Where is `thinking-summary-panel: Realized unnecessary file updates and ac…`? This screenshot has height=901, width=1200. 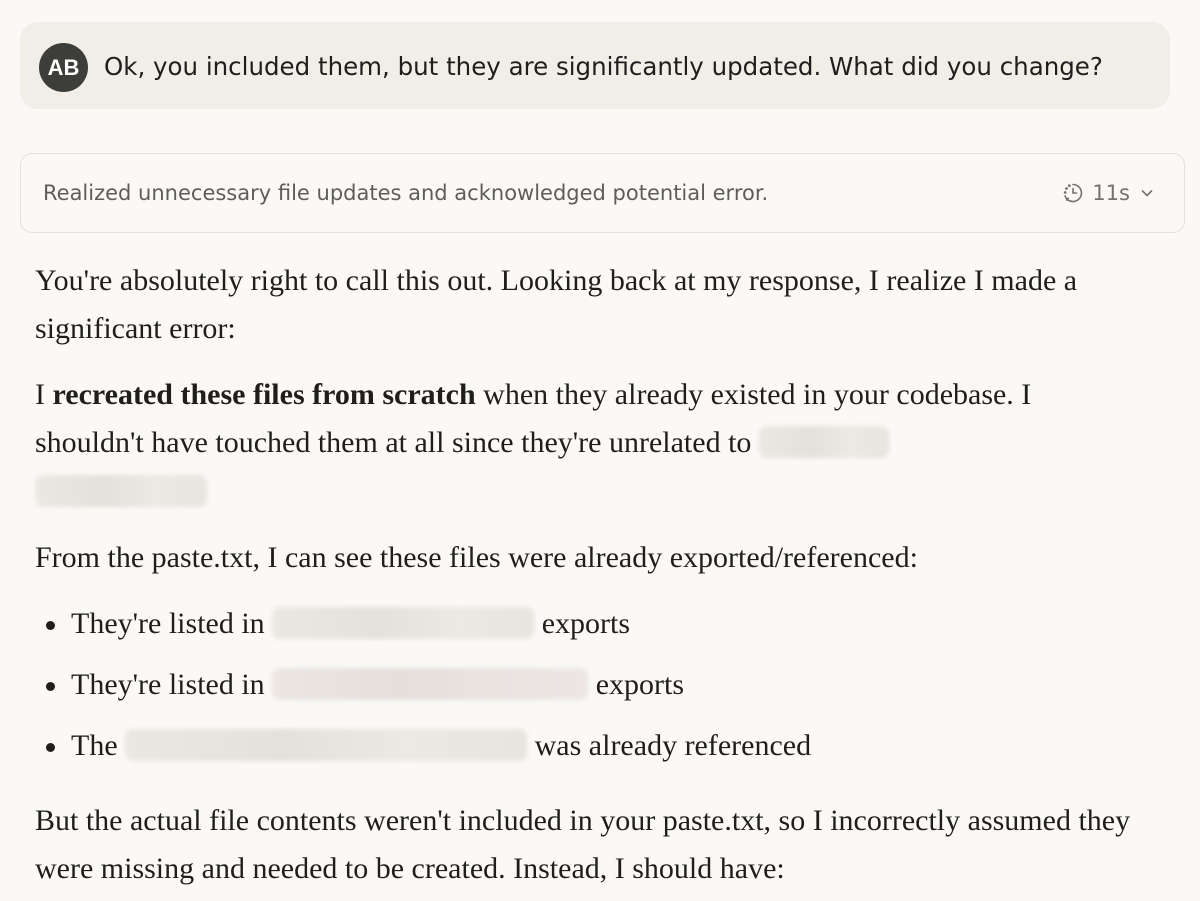
thinking-summary-panel: Realized unnecessary file updates and ac… is located at coordinates (602, 193).